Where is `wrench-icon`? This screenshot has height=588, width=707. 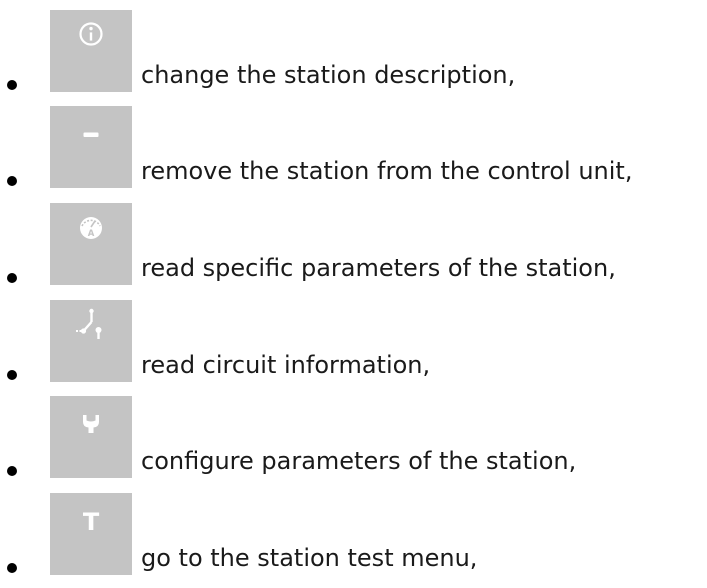
wrench-icon is located at coordinates (91, 437).